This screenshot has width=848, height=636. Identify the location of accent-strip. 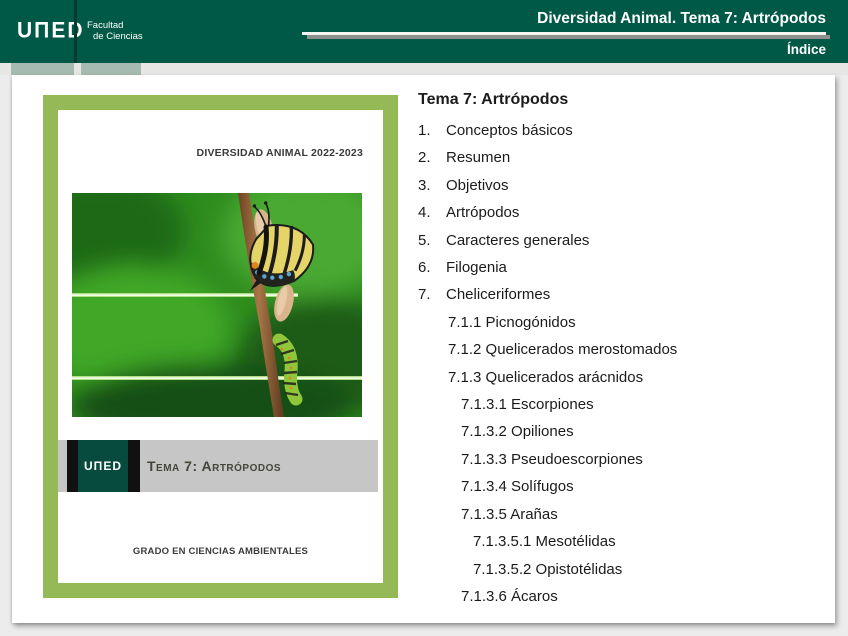
(424, 69).